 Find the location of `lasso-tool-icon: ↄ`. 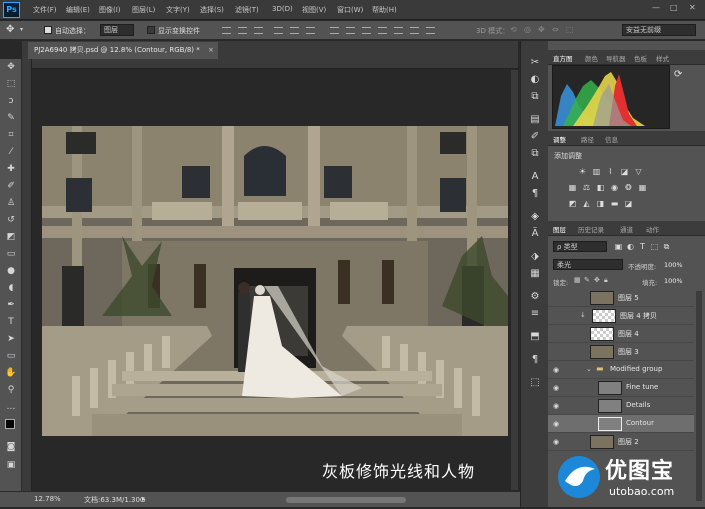

lasso-tool-icon: ↄ is located at coordinates (11, 101).